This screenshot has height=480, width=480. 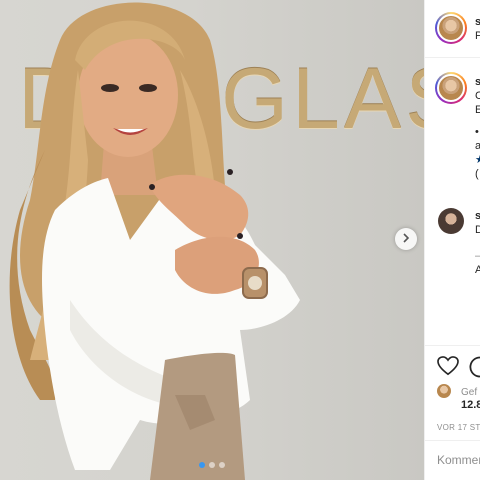 What do you see at coordinates (469, 392) in the screenshot?
I see `likes-label: Gef` at bounding box center [469, 392].